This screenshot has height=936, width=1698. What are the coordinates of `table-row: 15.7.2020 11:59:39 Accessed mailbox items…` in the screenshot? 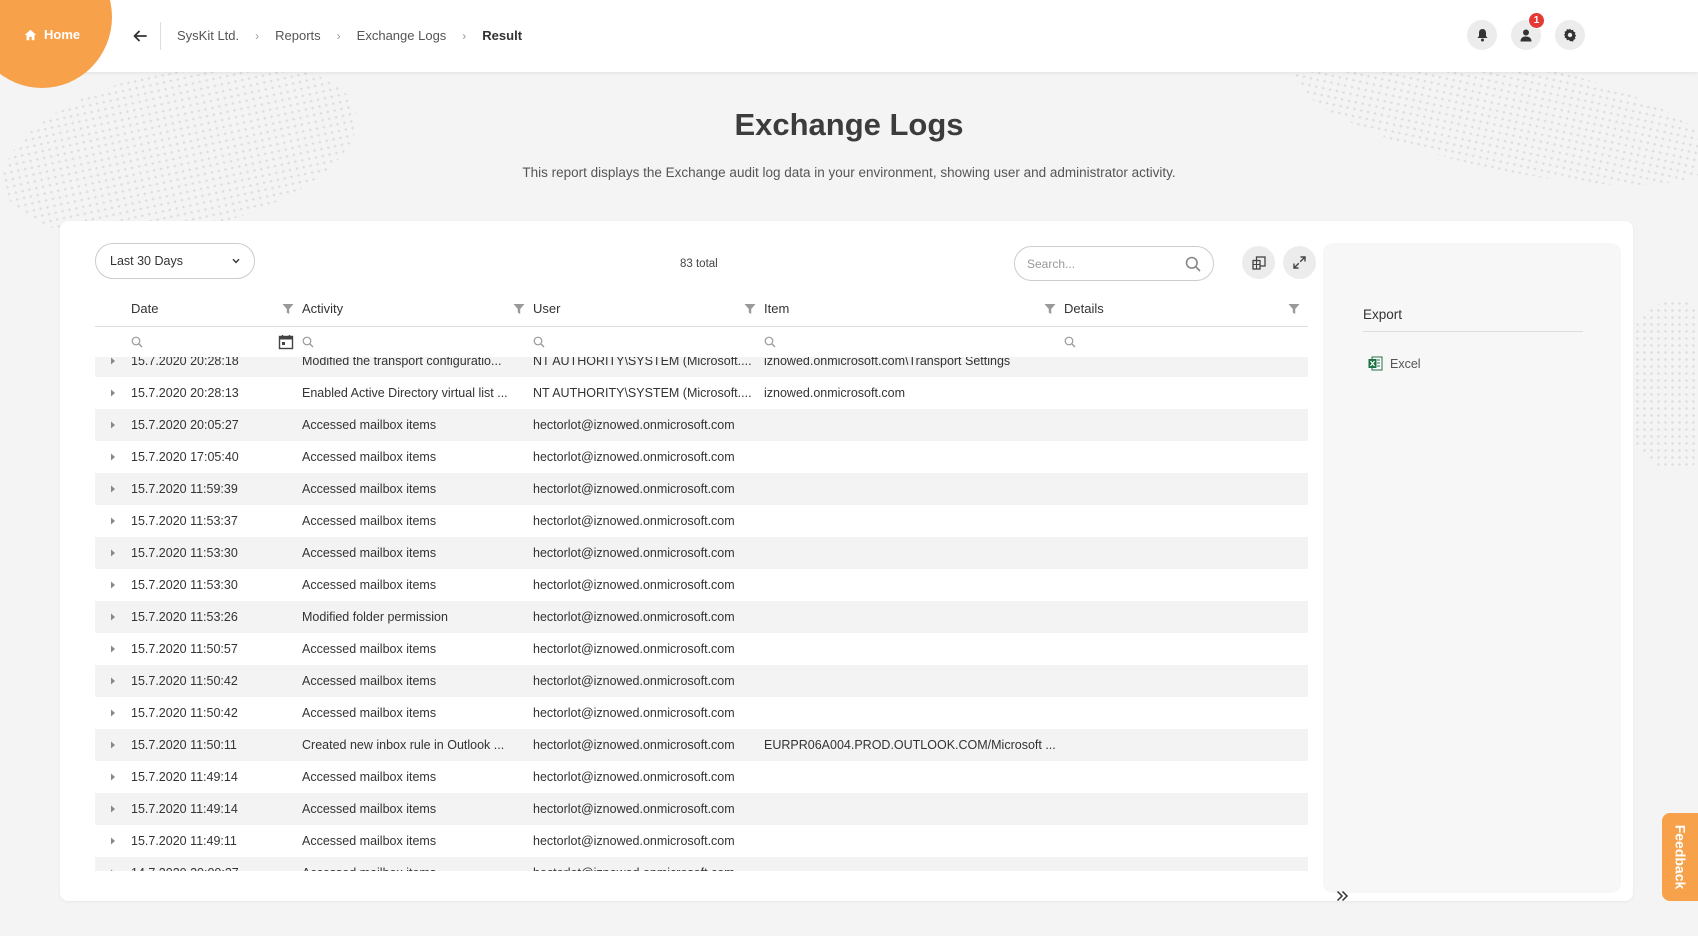 It's located at (701, 489).